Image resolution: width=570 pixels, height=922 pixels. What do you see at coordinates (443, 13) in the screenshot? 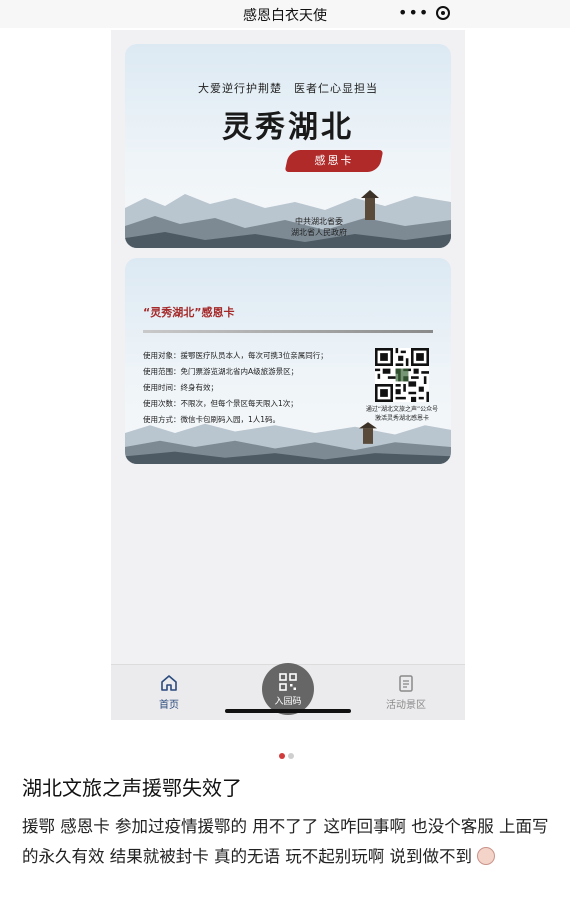
I see `close-target-icon` at bounding box center [443, 13].